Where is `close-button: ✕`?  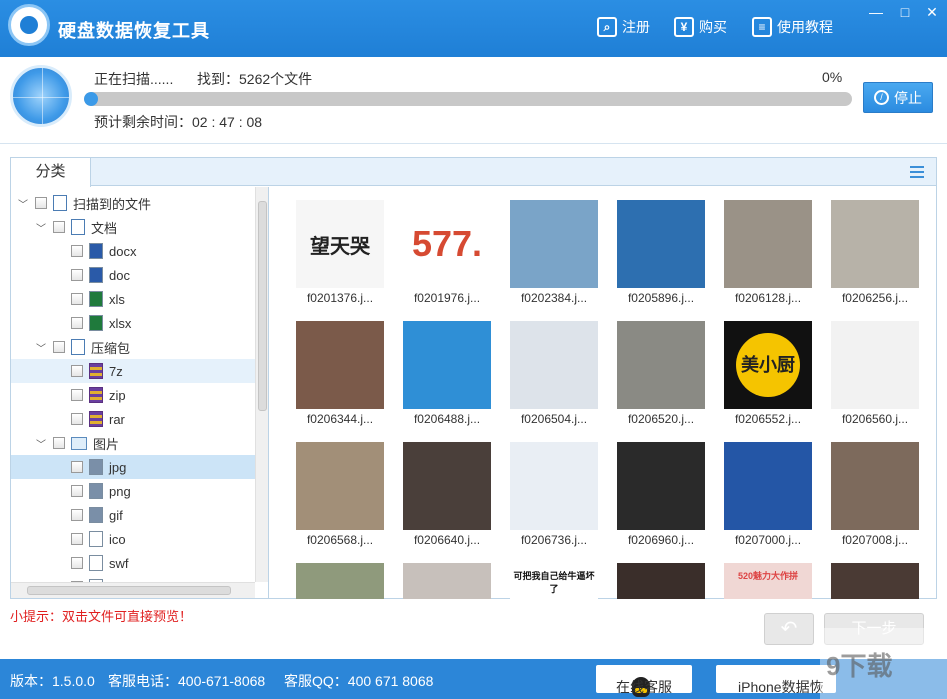 close-button: ✕ is located at coordinates (932, 13).